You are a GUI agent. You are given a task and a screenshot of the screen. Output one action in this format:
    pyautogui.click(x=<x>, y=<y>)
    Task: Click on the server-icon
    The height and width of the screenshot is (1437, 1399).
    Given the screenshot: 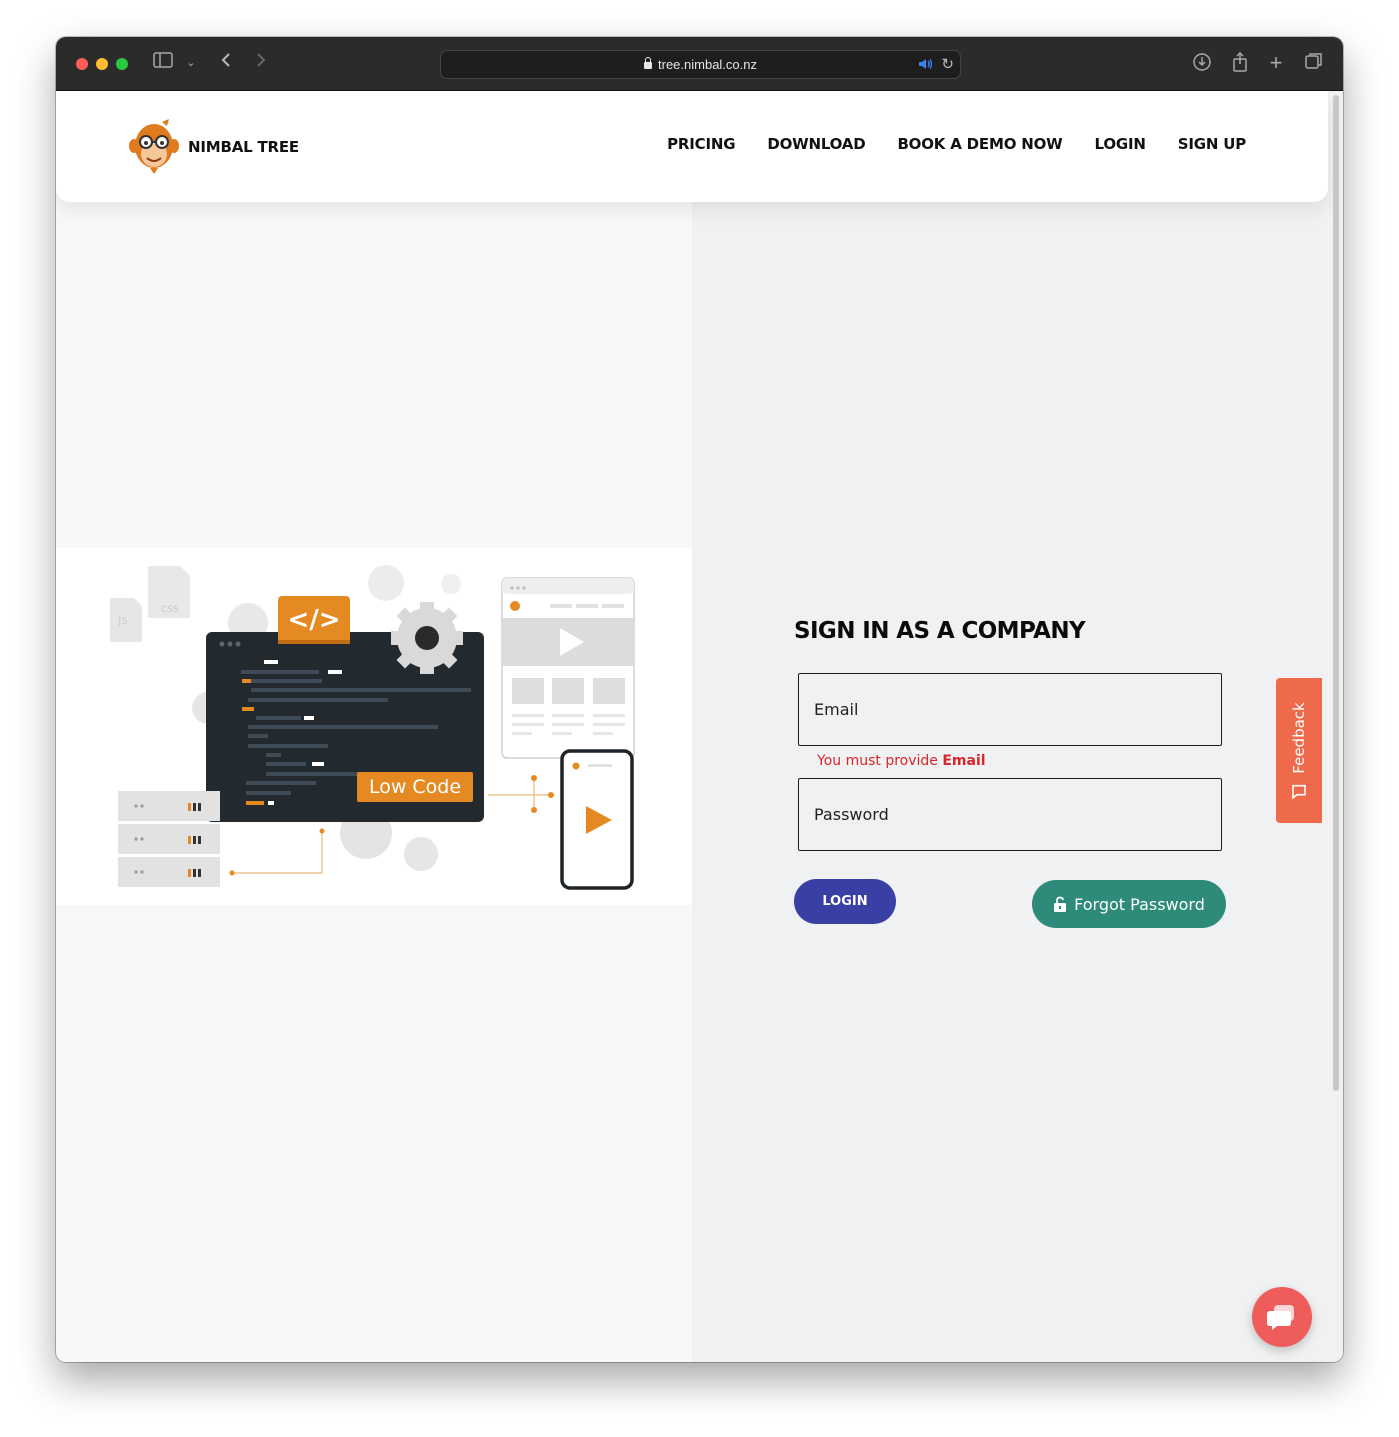 What is the action you would take?
    pyautogui.click(x=169, y=839)
    